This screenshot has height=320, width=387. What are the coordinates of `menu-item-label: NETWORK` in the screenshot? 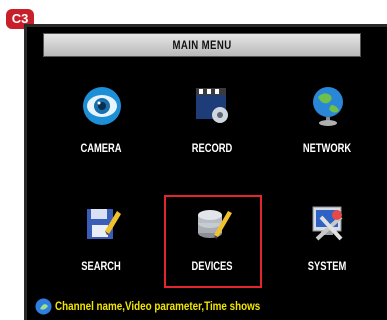 It's located at (327, 148).